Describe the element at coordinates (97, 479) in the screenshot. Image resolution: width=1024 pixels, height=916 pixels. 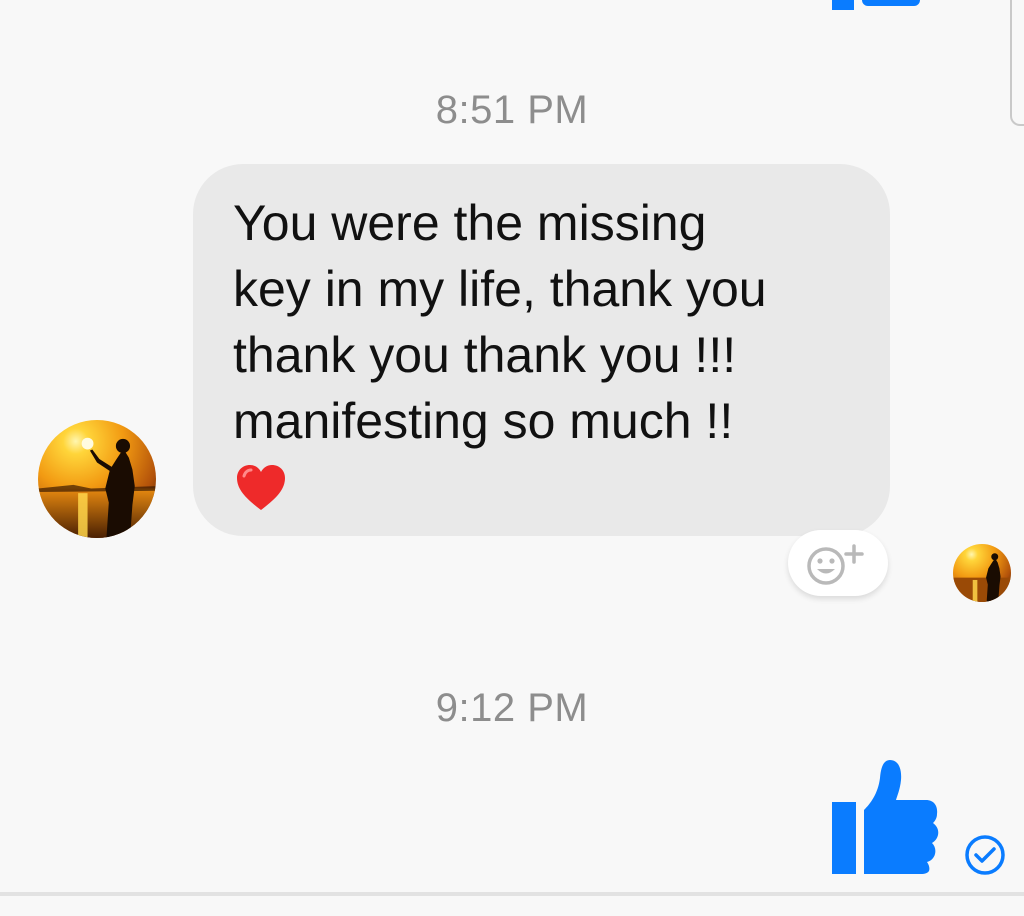
I see `sender-avatar` at that location.